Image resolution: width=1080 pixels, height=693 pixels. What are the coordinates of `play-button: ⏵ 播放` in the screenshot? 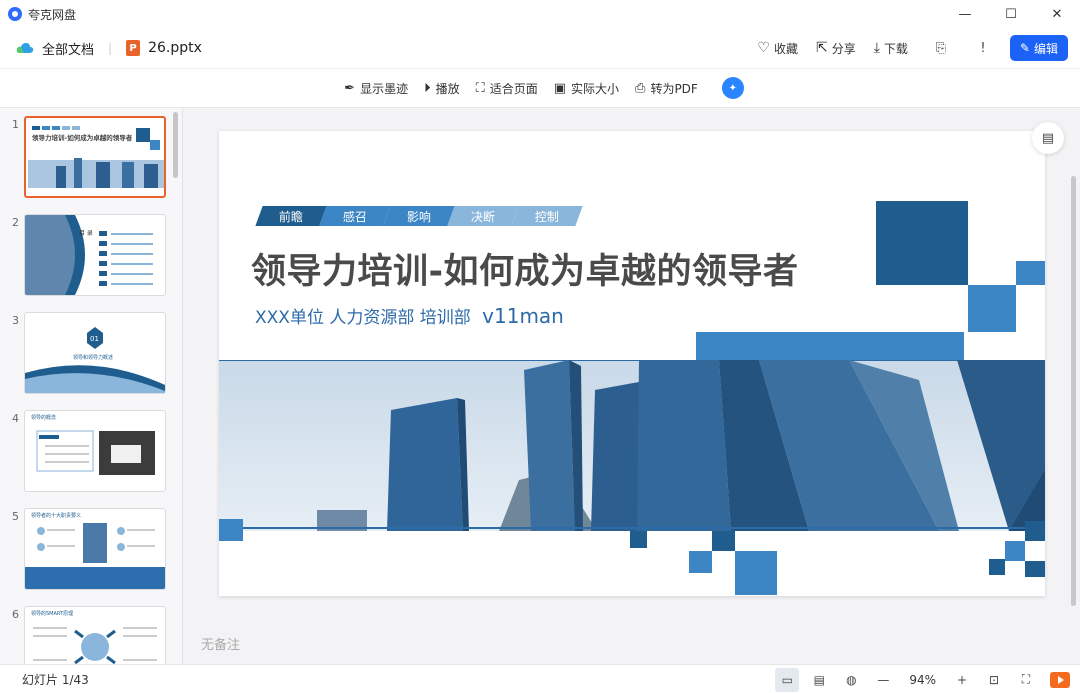 It's located at (442, 88).